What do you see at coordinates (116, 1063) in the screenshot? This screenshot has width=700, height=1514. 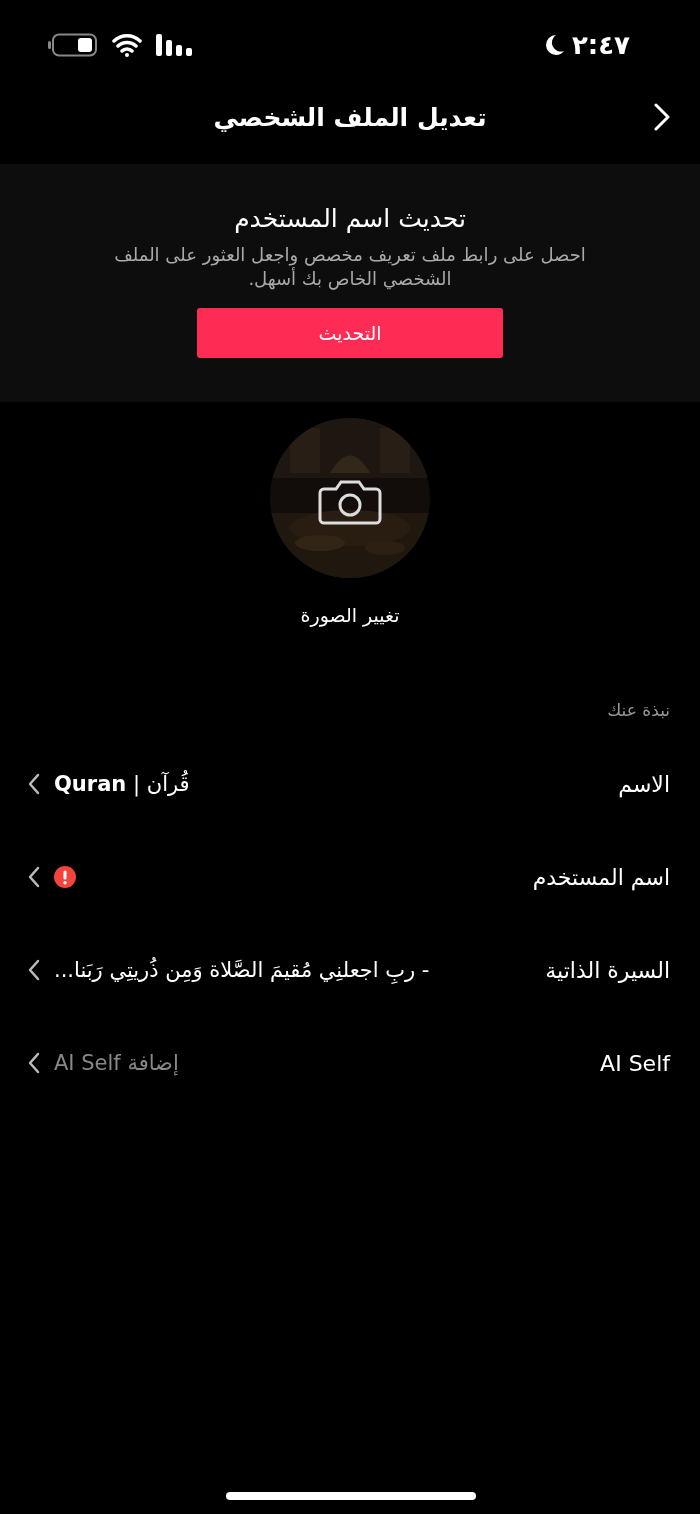 I see `row-placeholder: إضافة AI Self` at bounding box center [116, 1063].